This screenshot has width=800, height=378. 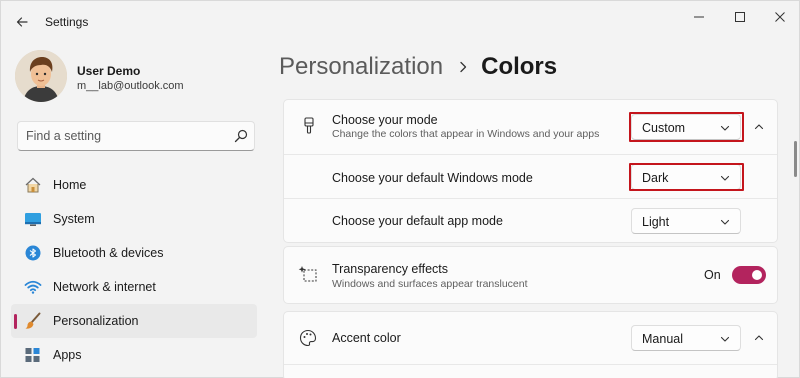 I want to click on sidebar-item-apps: Apps, so click(x=134, y=355).